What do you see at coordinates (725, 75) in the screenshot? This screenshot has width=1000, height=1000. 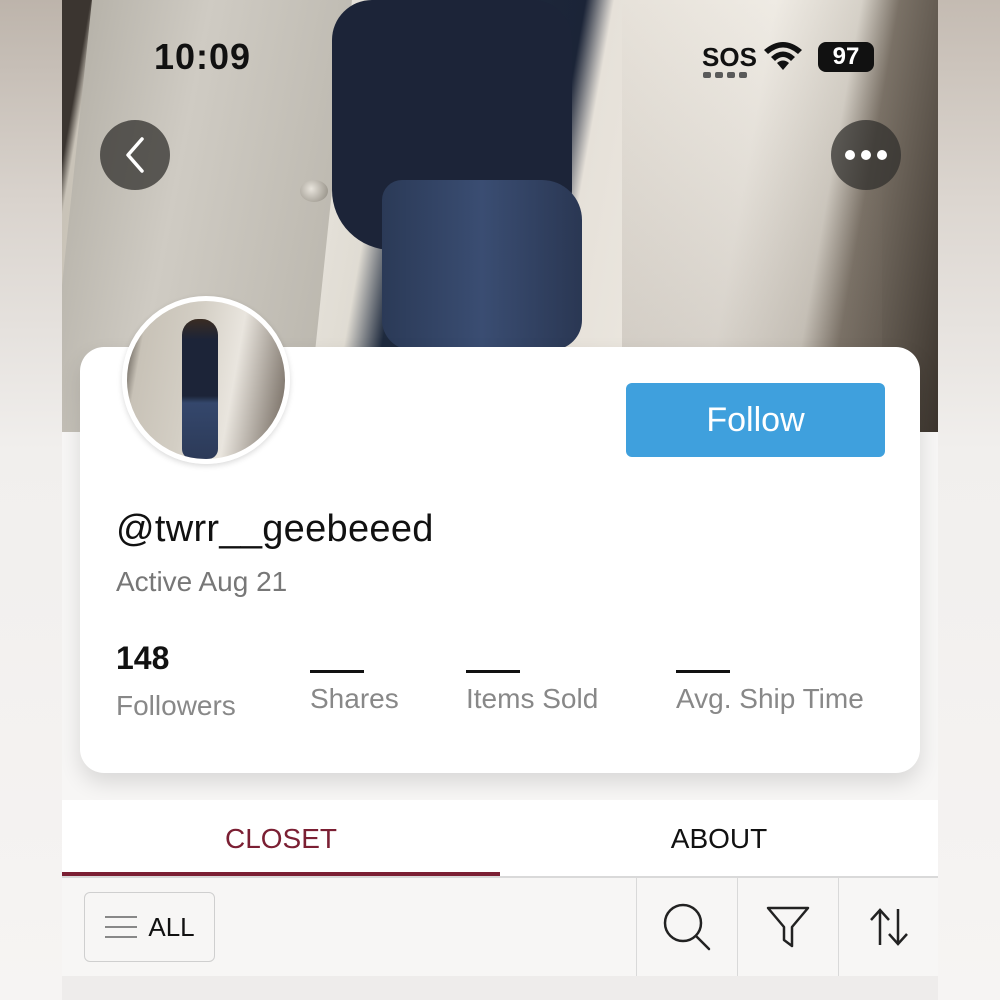 I see `signal-icon` at bounding box center [725, 75].